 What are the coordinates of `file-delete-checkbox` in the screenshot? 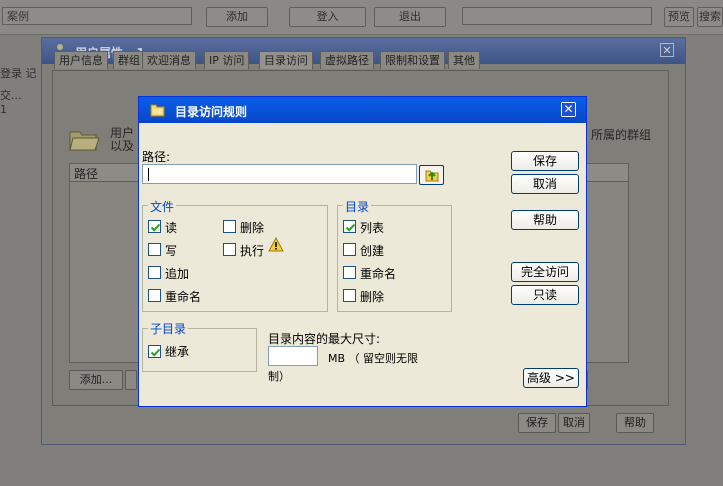 It's located at (229, 226).